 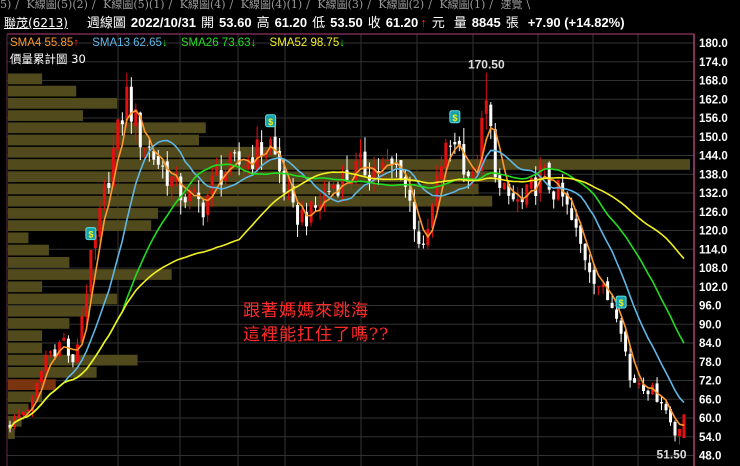 What do you see at coordinates (438, 23) in the screenshot?
I see `currency: 元` at bounding box center [438, 23].